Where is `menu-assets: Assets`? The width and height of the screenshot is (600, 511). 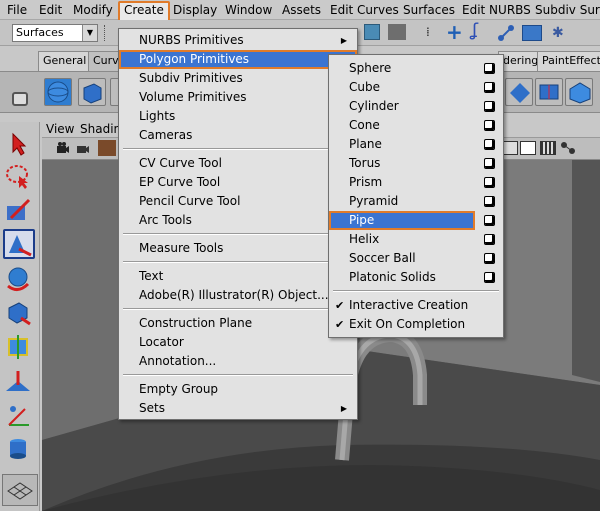
menu-assets: Assets is located at coordinates (301, 10).